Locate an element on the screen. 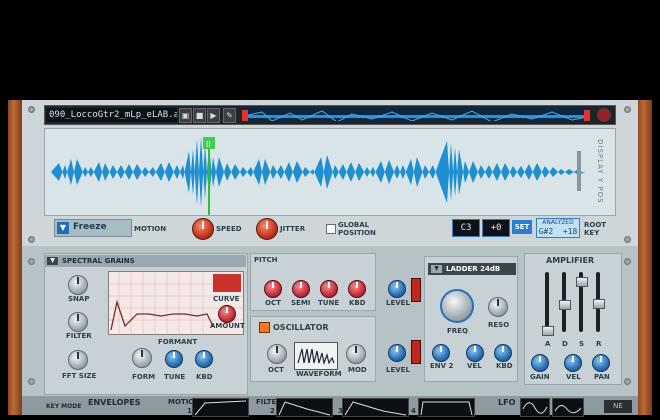  play-icon: ▶ is located at coordinates (213, 115).